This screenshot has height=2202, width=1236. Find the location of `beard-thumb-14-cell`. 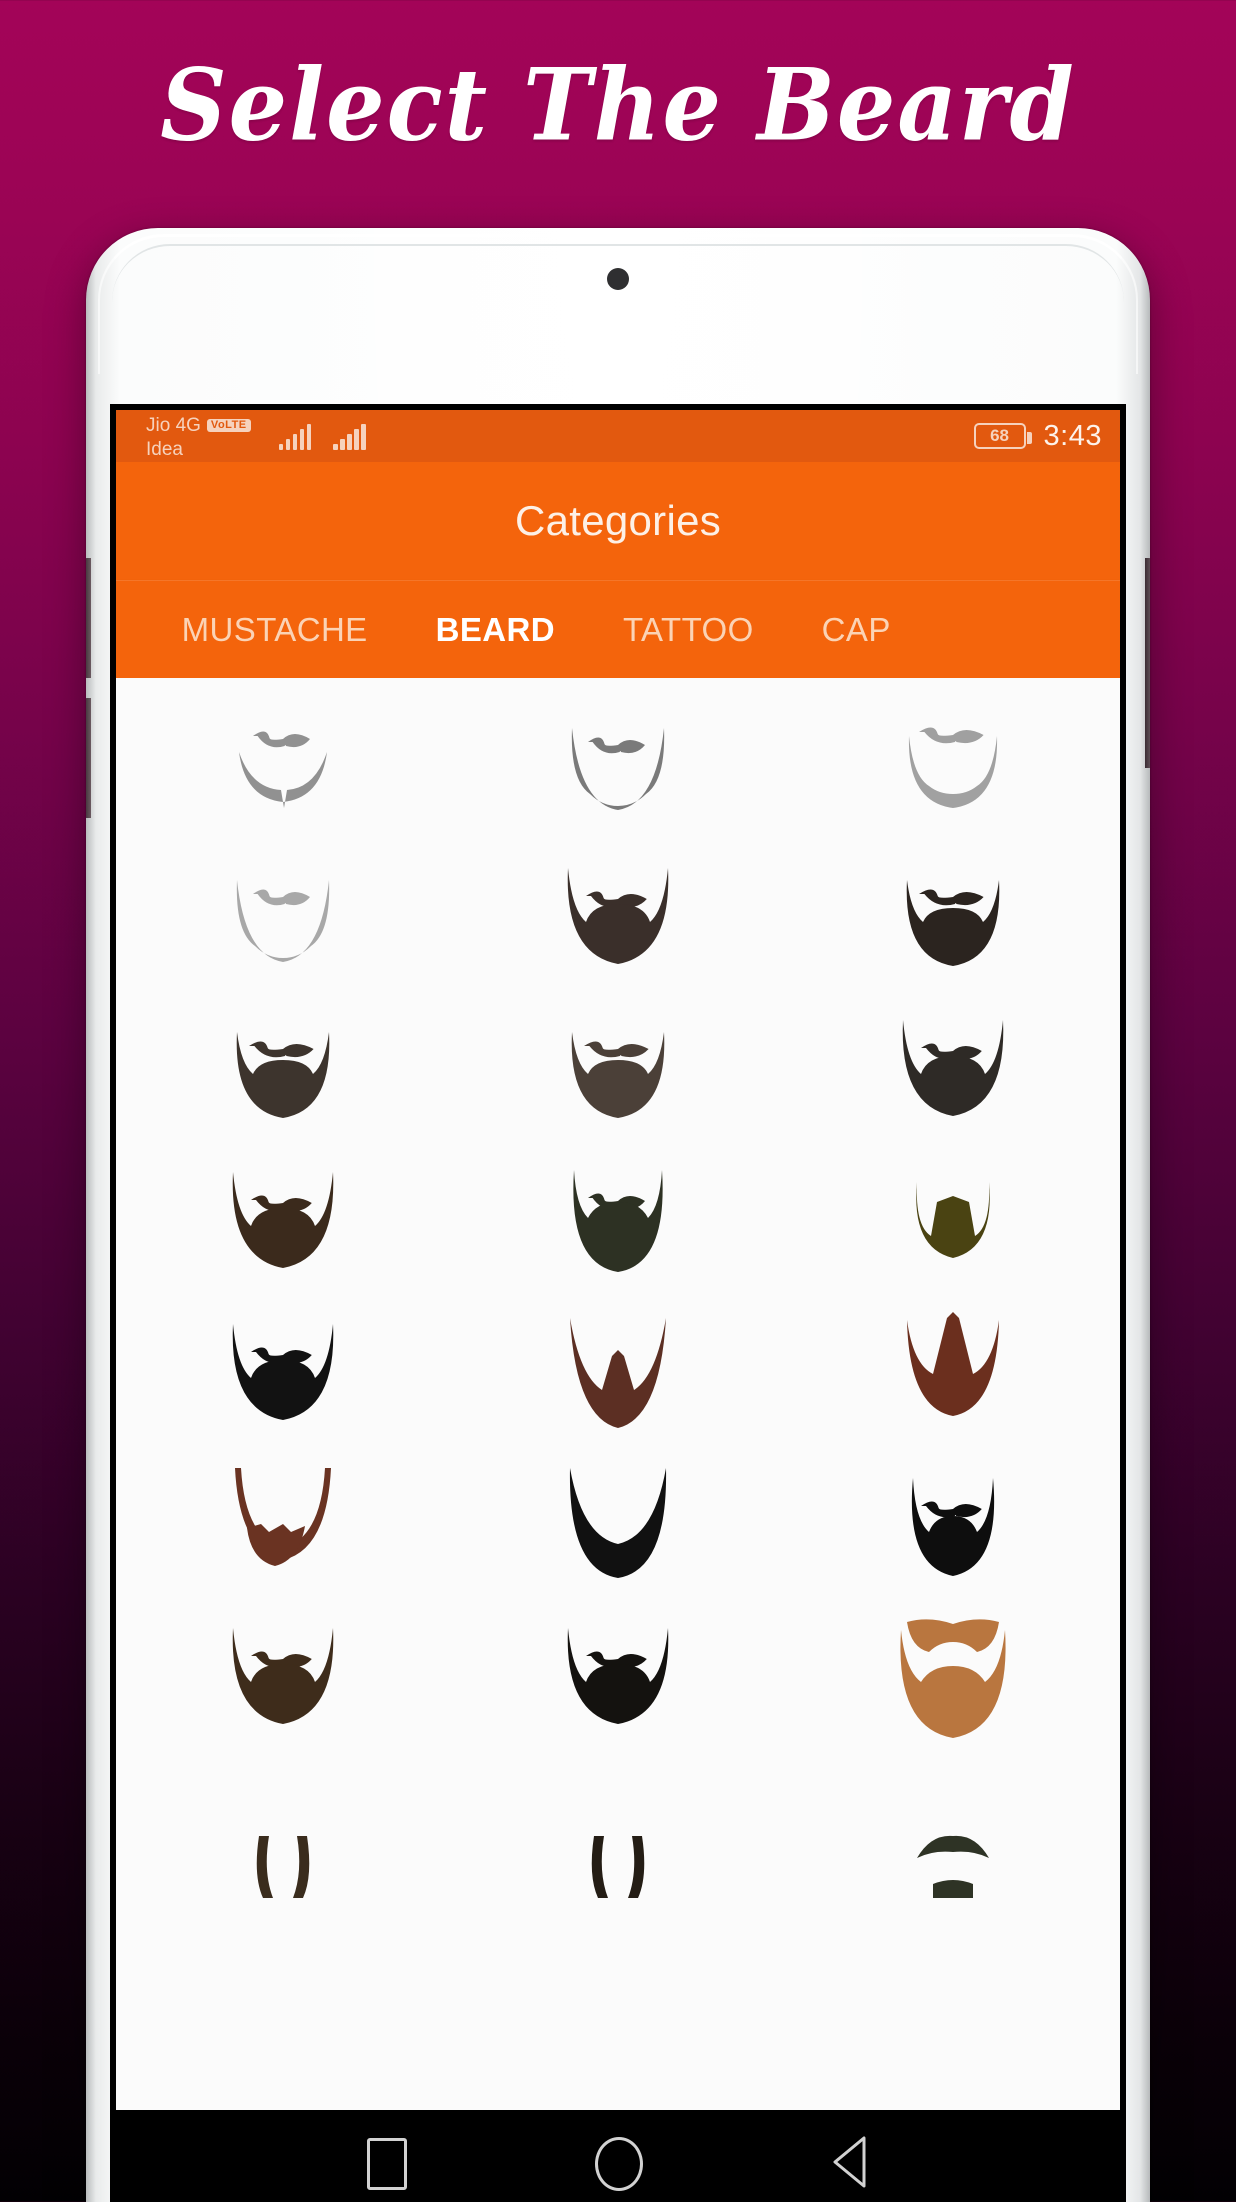

beard-thumb-14-cell is located at coordinates (618, 1376).